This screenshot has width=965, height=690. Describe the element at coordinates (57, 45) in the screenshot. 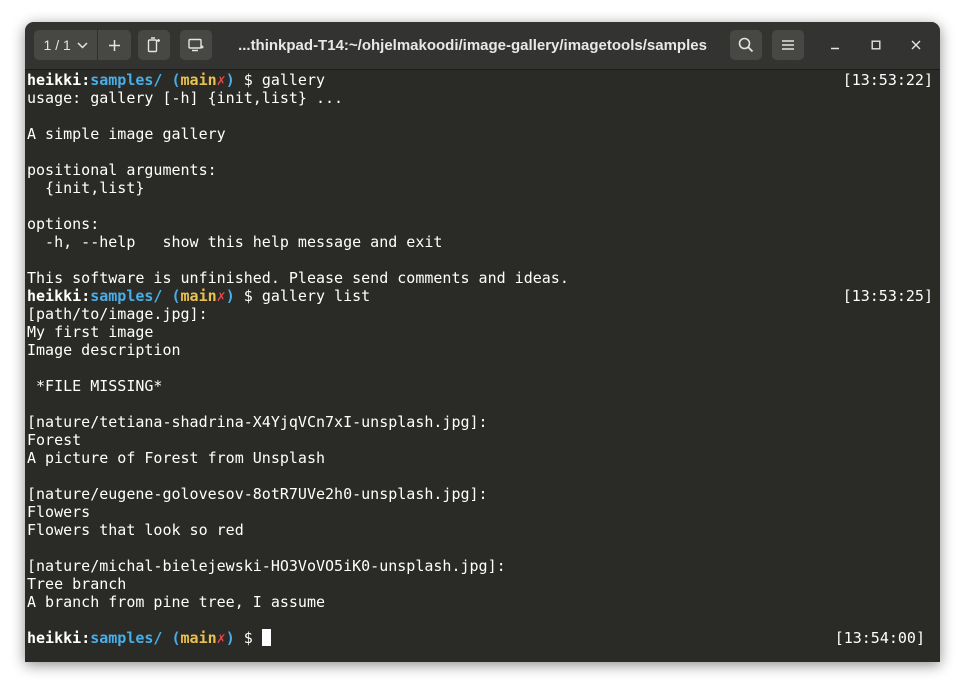

I see `tab-counter-label: 1 / 1` at that location.